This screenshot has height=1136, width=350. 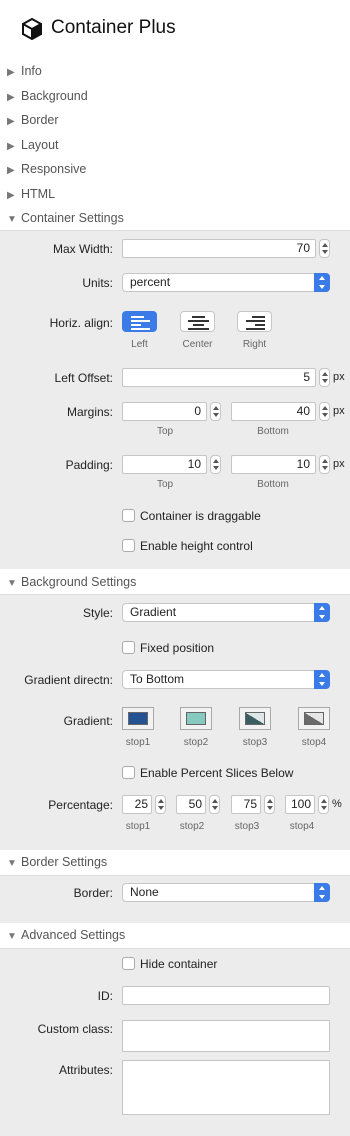 What do you see at coordinates (217, 773) in the screenshot?
I see `percent-slices-label: Enable Percent Slices Below` at bounding box center [217, 773].